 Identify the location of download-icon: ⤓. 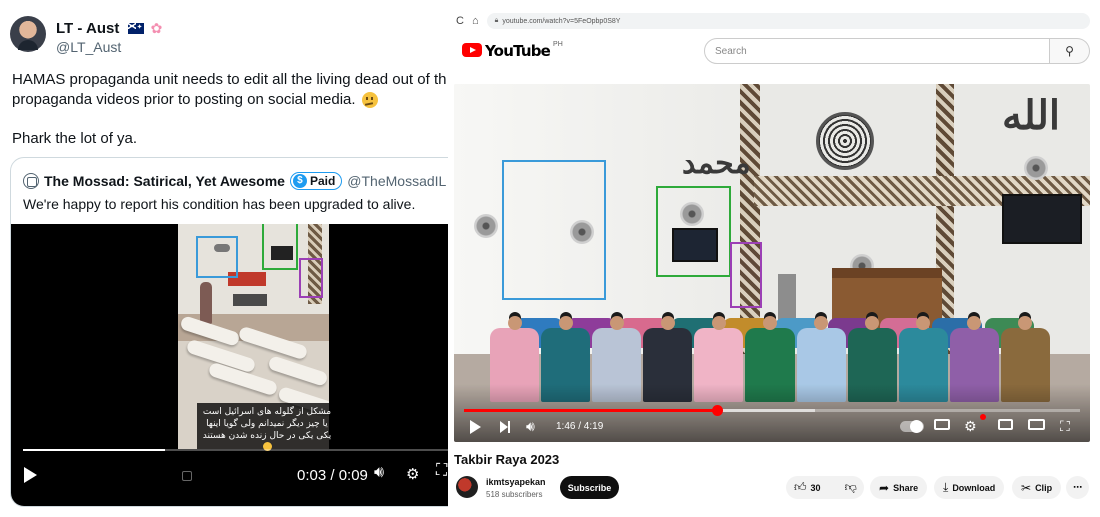
(946, 487).